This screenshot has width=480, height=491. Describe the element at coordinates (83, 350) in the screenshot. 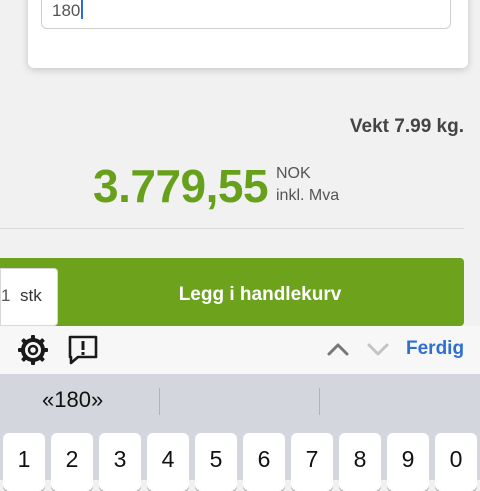

I see `feedback-icon` at that location.